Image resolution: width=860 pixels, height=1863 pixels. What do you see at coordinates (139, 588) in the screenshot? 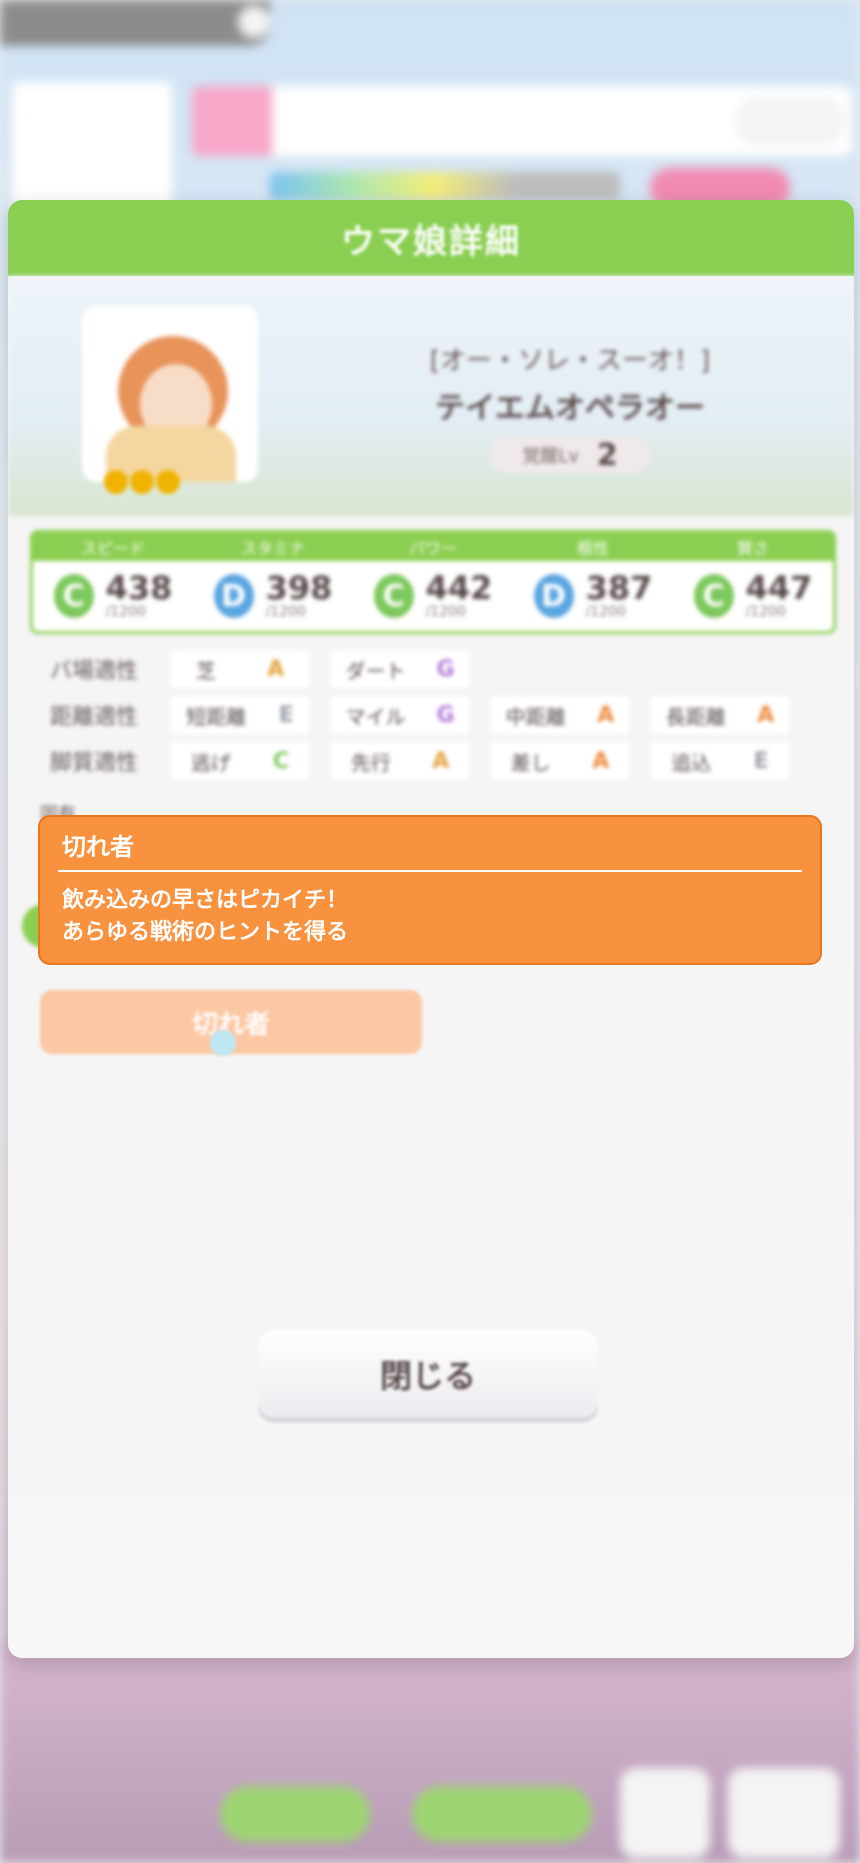
I see `stat-value: 438` at bounding box center [139, 588].